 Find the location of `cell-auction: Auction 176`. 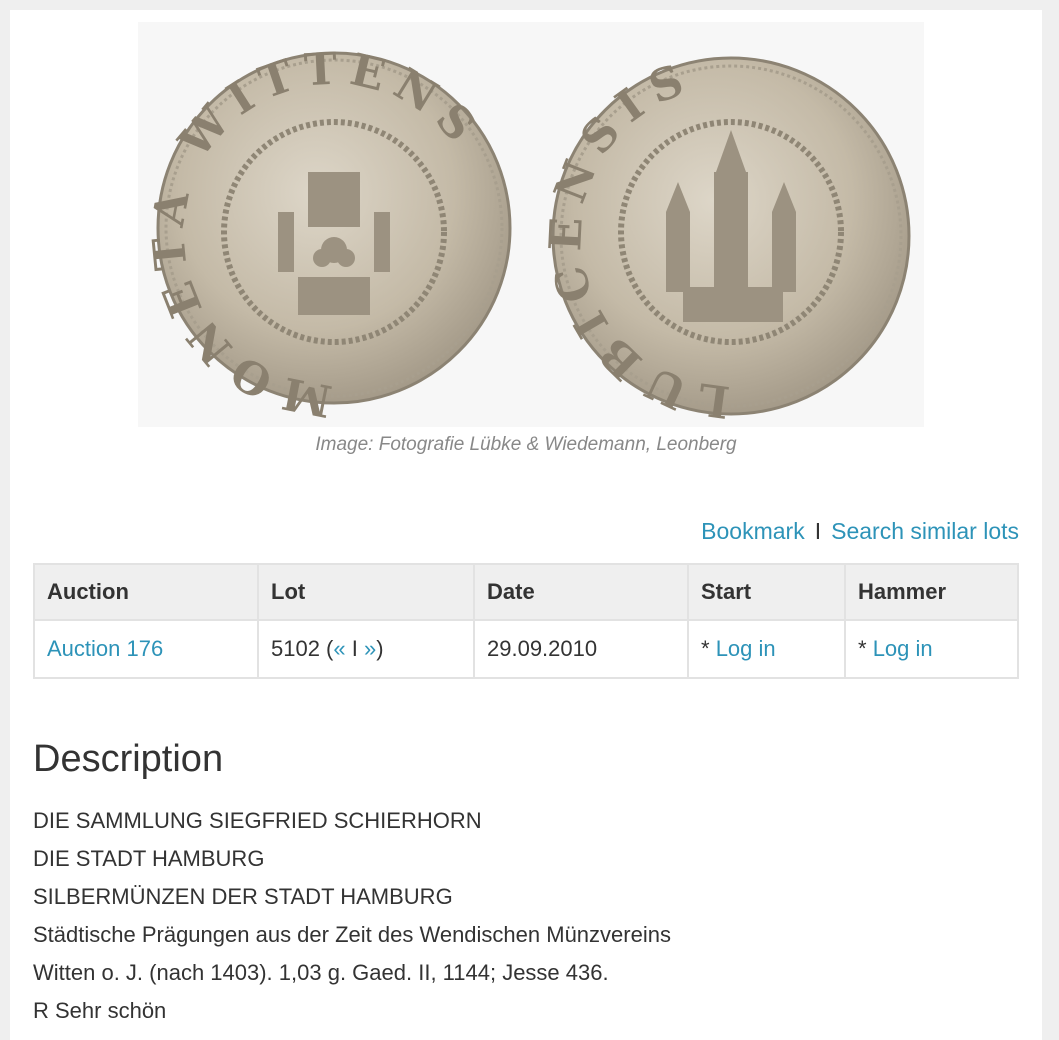

cell-auction: Auction 176 is located at coordinates (146, 649).